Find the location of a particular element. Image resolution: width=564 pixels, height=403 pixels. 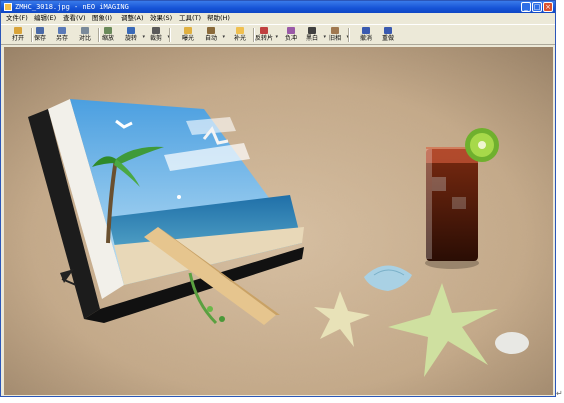

reversal-film-icon is located at coordinates (264, 30).